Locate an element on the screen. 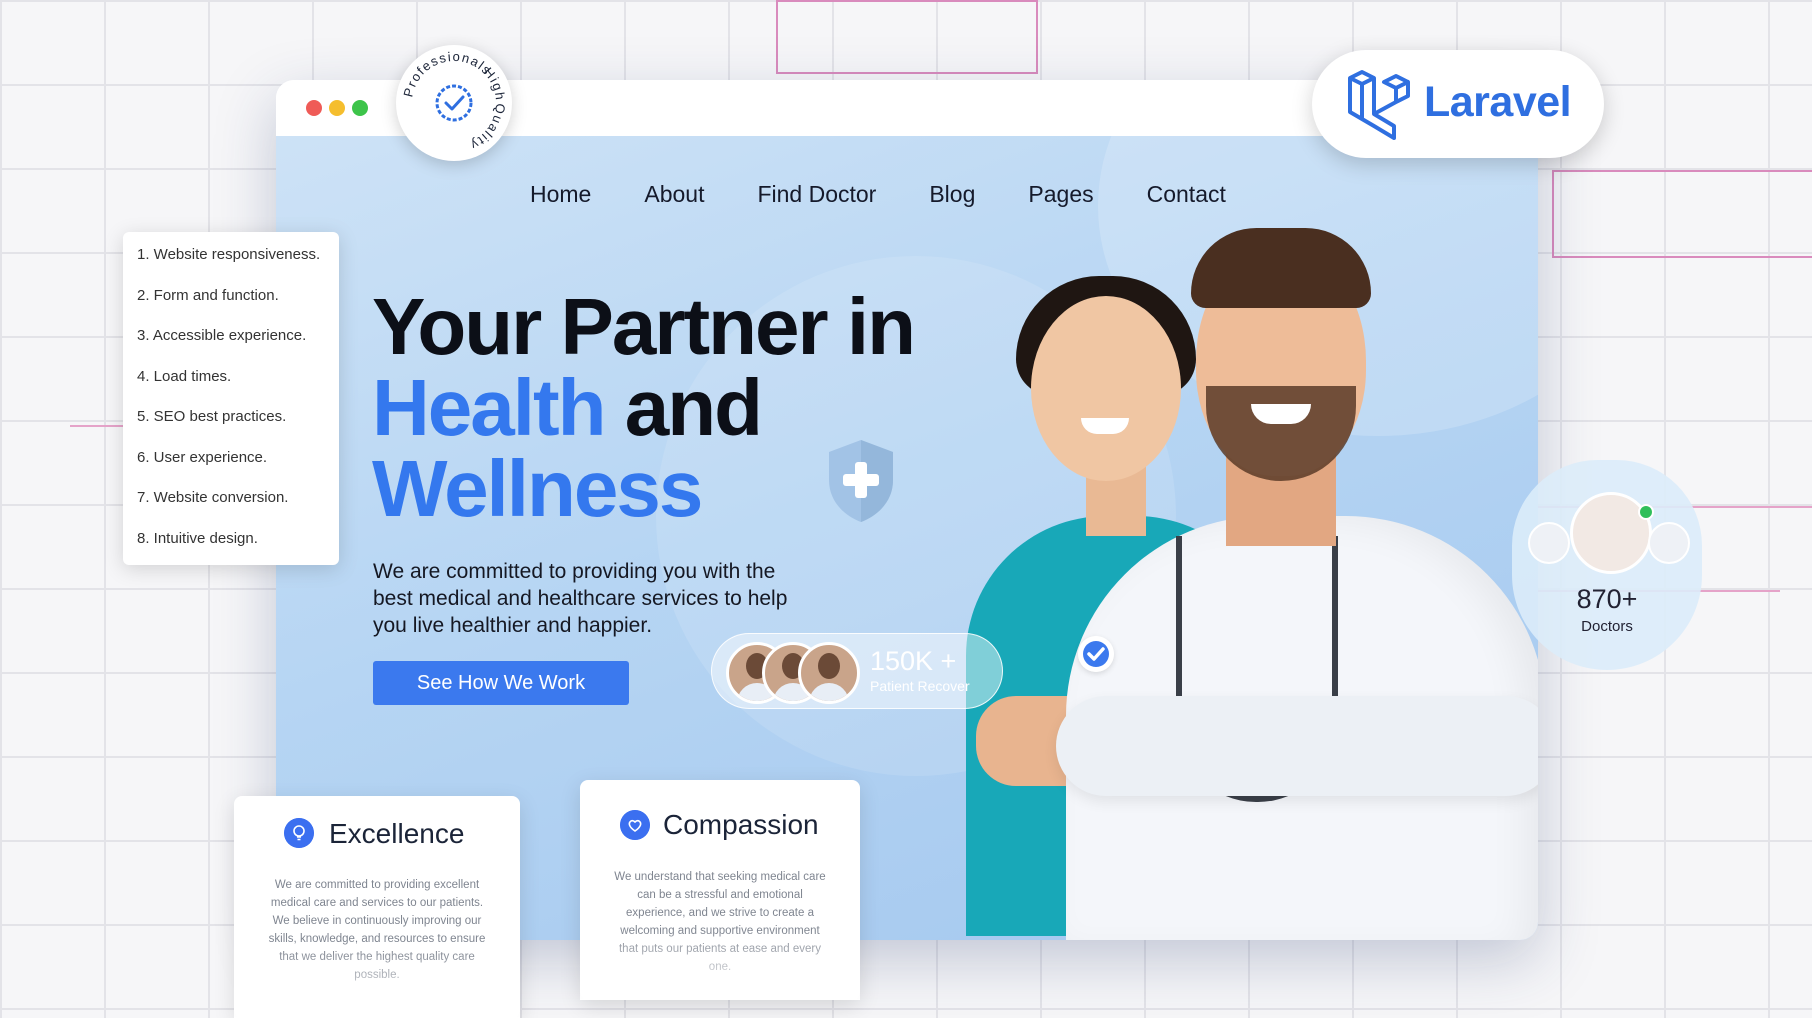 This screenshot has height=1018, width=1812. svg-text: Professionals is located at coordinates (447, 74).